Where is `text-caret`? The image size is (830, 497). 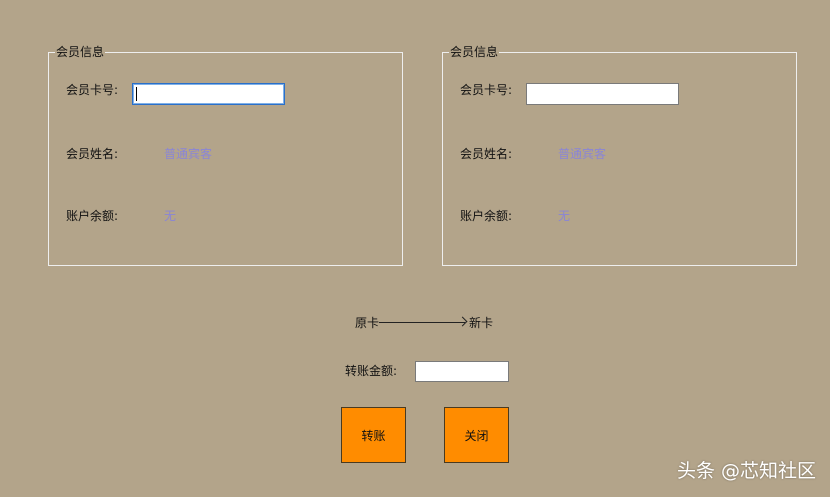 text-caret is located at coordinates (136, 94).